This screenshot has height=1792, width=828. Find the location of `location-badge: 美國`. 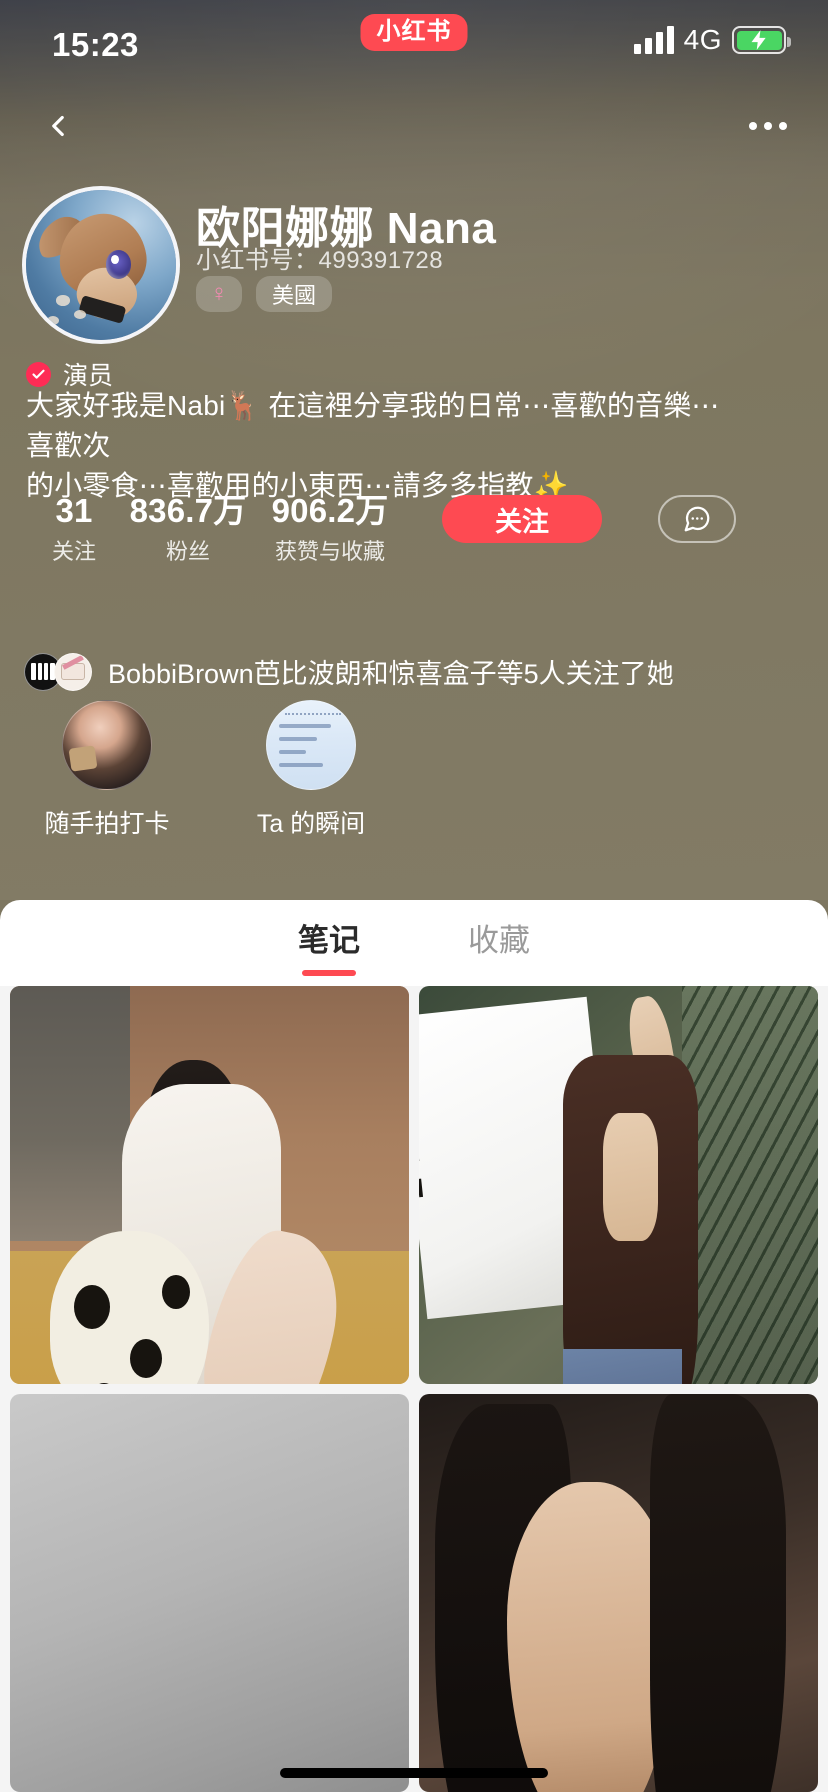

location-badge: 美國 is located at coordinates (294, 294).